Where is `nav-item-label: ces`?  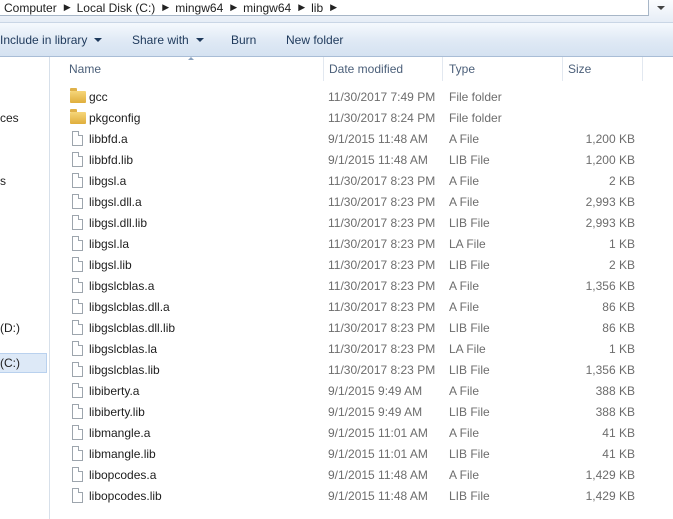
nav-item-label: ces is located at coordinates (9, 118).